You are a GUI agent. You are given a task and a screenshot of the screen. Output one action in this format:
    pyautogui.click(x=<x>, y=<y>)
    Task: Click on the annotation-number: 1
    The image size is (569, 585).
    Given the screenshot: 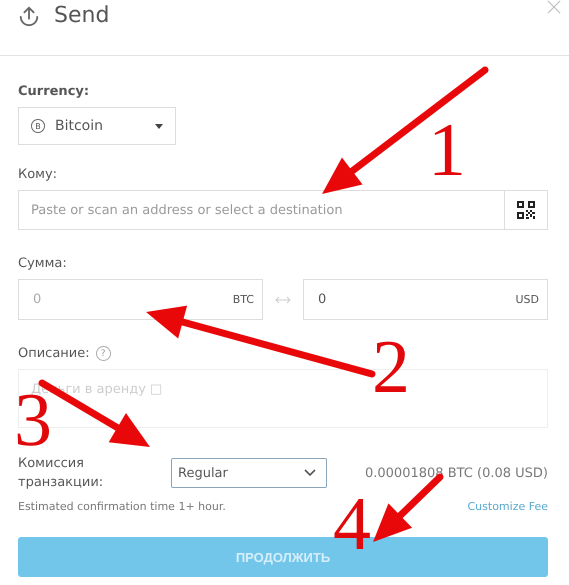 What is the action you would take?
    pyautogui.click(x=447, y=150)
    